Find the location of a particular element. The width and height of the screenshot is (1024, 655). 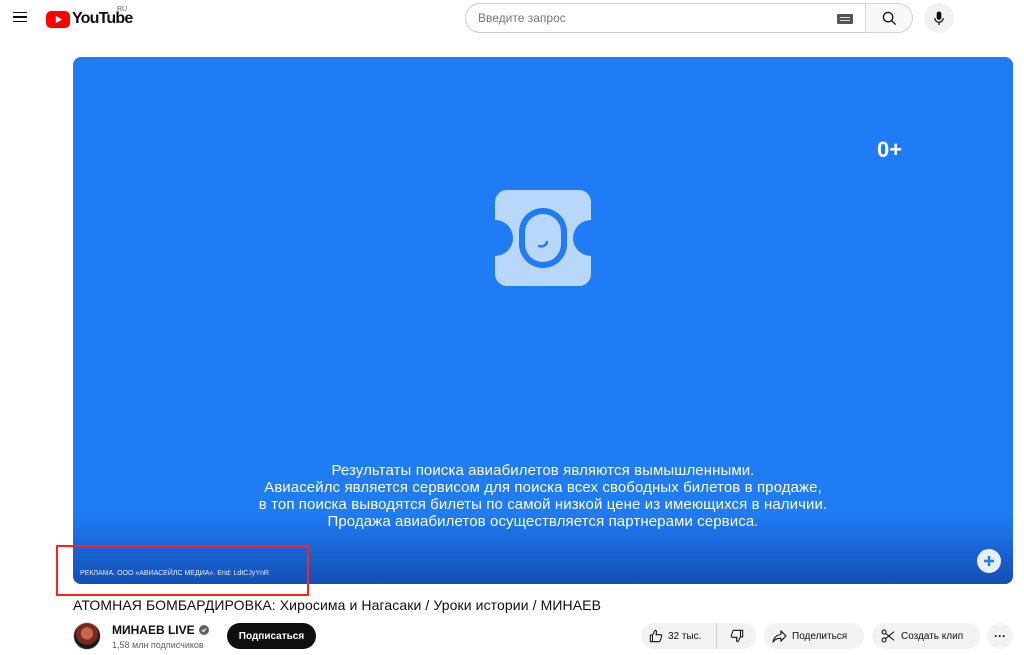

share-label: Поделиться is located at coordinates (820, 636).